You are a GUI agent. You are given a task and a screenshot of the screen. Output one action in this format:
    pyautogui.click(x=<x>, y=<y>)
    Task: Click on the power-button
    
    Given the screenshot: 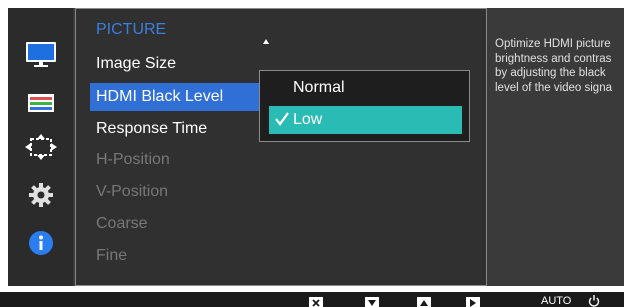 What is the action you would take?
    pyautogui.click(x=594, y=300)
    